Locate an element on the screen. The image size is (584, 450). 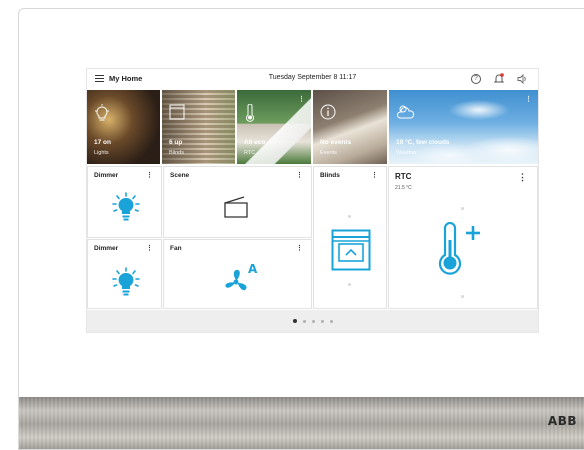
rtc-temperature: 21.5 °C is located at coordinates (403, 188).